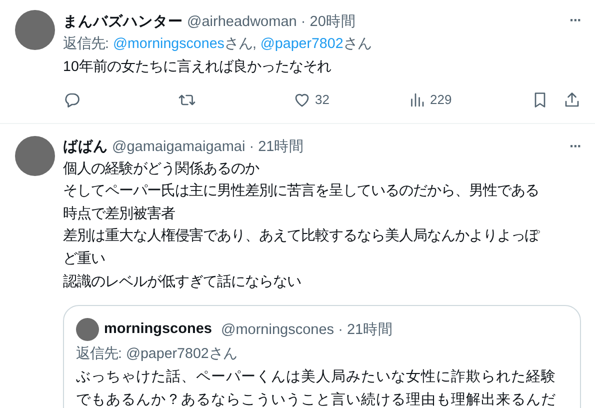 This screenshot has width=595, height=408. Describe the element at coordinates (350, 99) in the screenshot. I see `like-button: 32` at that location.